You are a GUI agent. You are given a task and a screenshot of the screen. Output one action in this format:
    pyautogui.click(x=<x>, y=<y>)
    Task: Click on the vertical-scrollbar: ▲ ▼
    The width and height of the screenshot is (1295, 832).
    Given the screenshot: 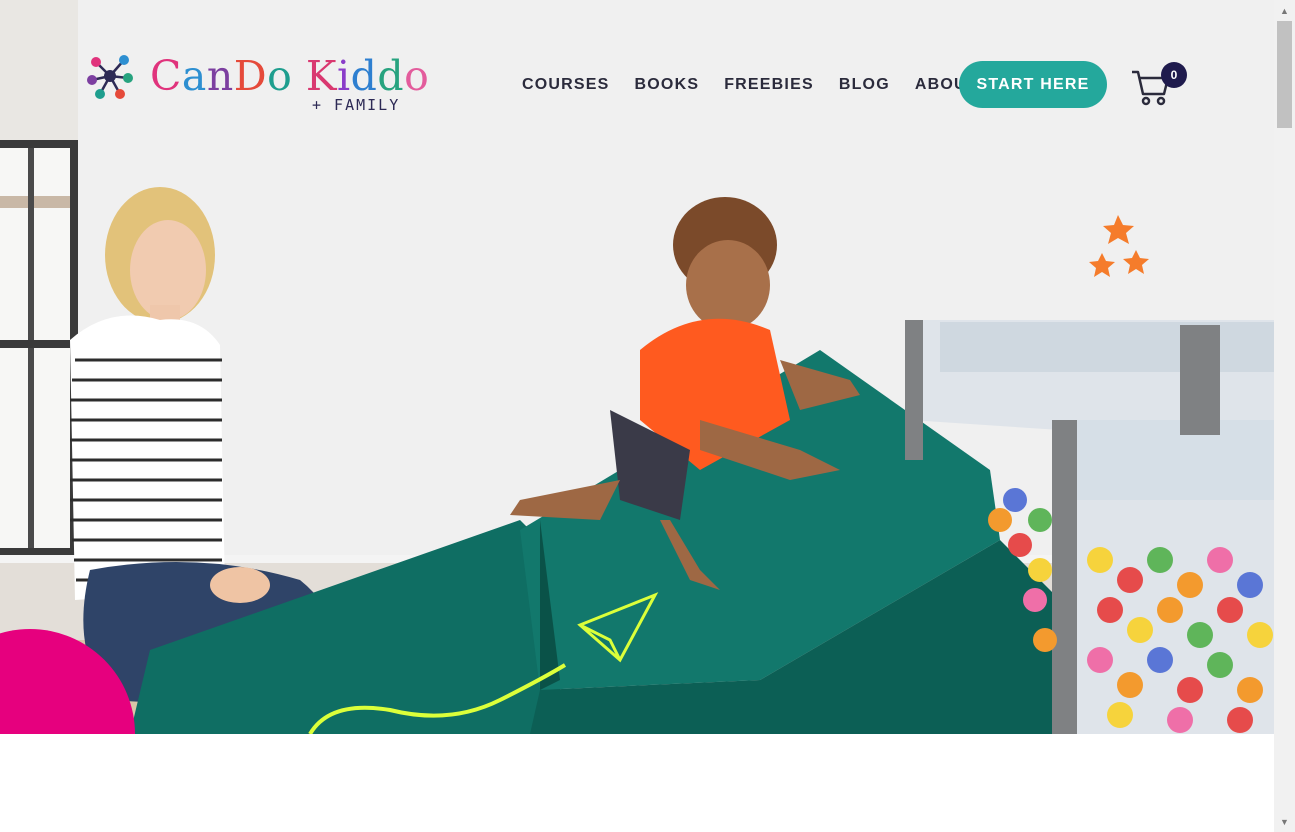 What is the action you would take?
    pyautogui.click(x=1284, y=416)
    